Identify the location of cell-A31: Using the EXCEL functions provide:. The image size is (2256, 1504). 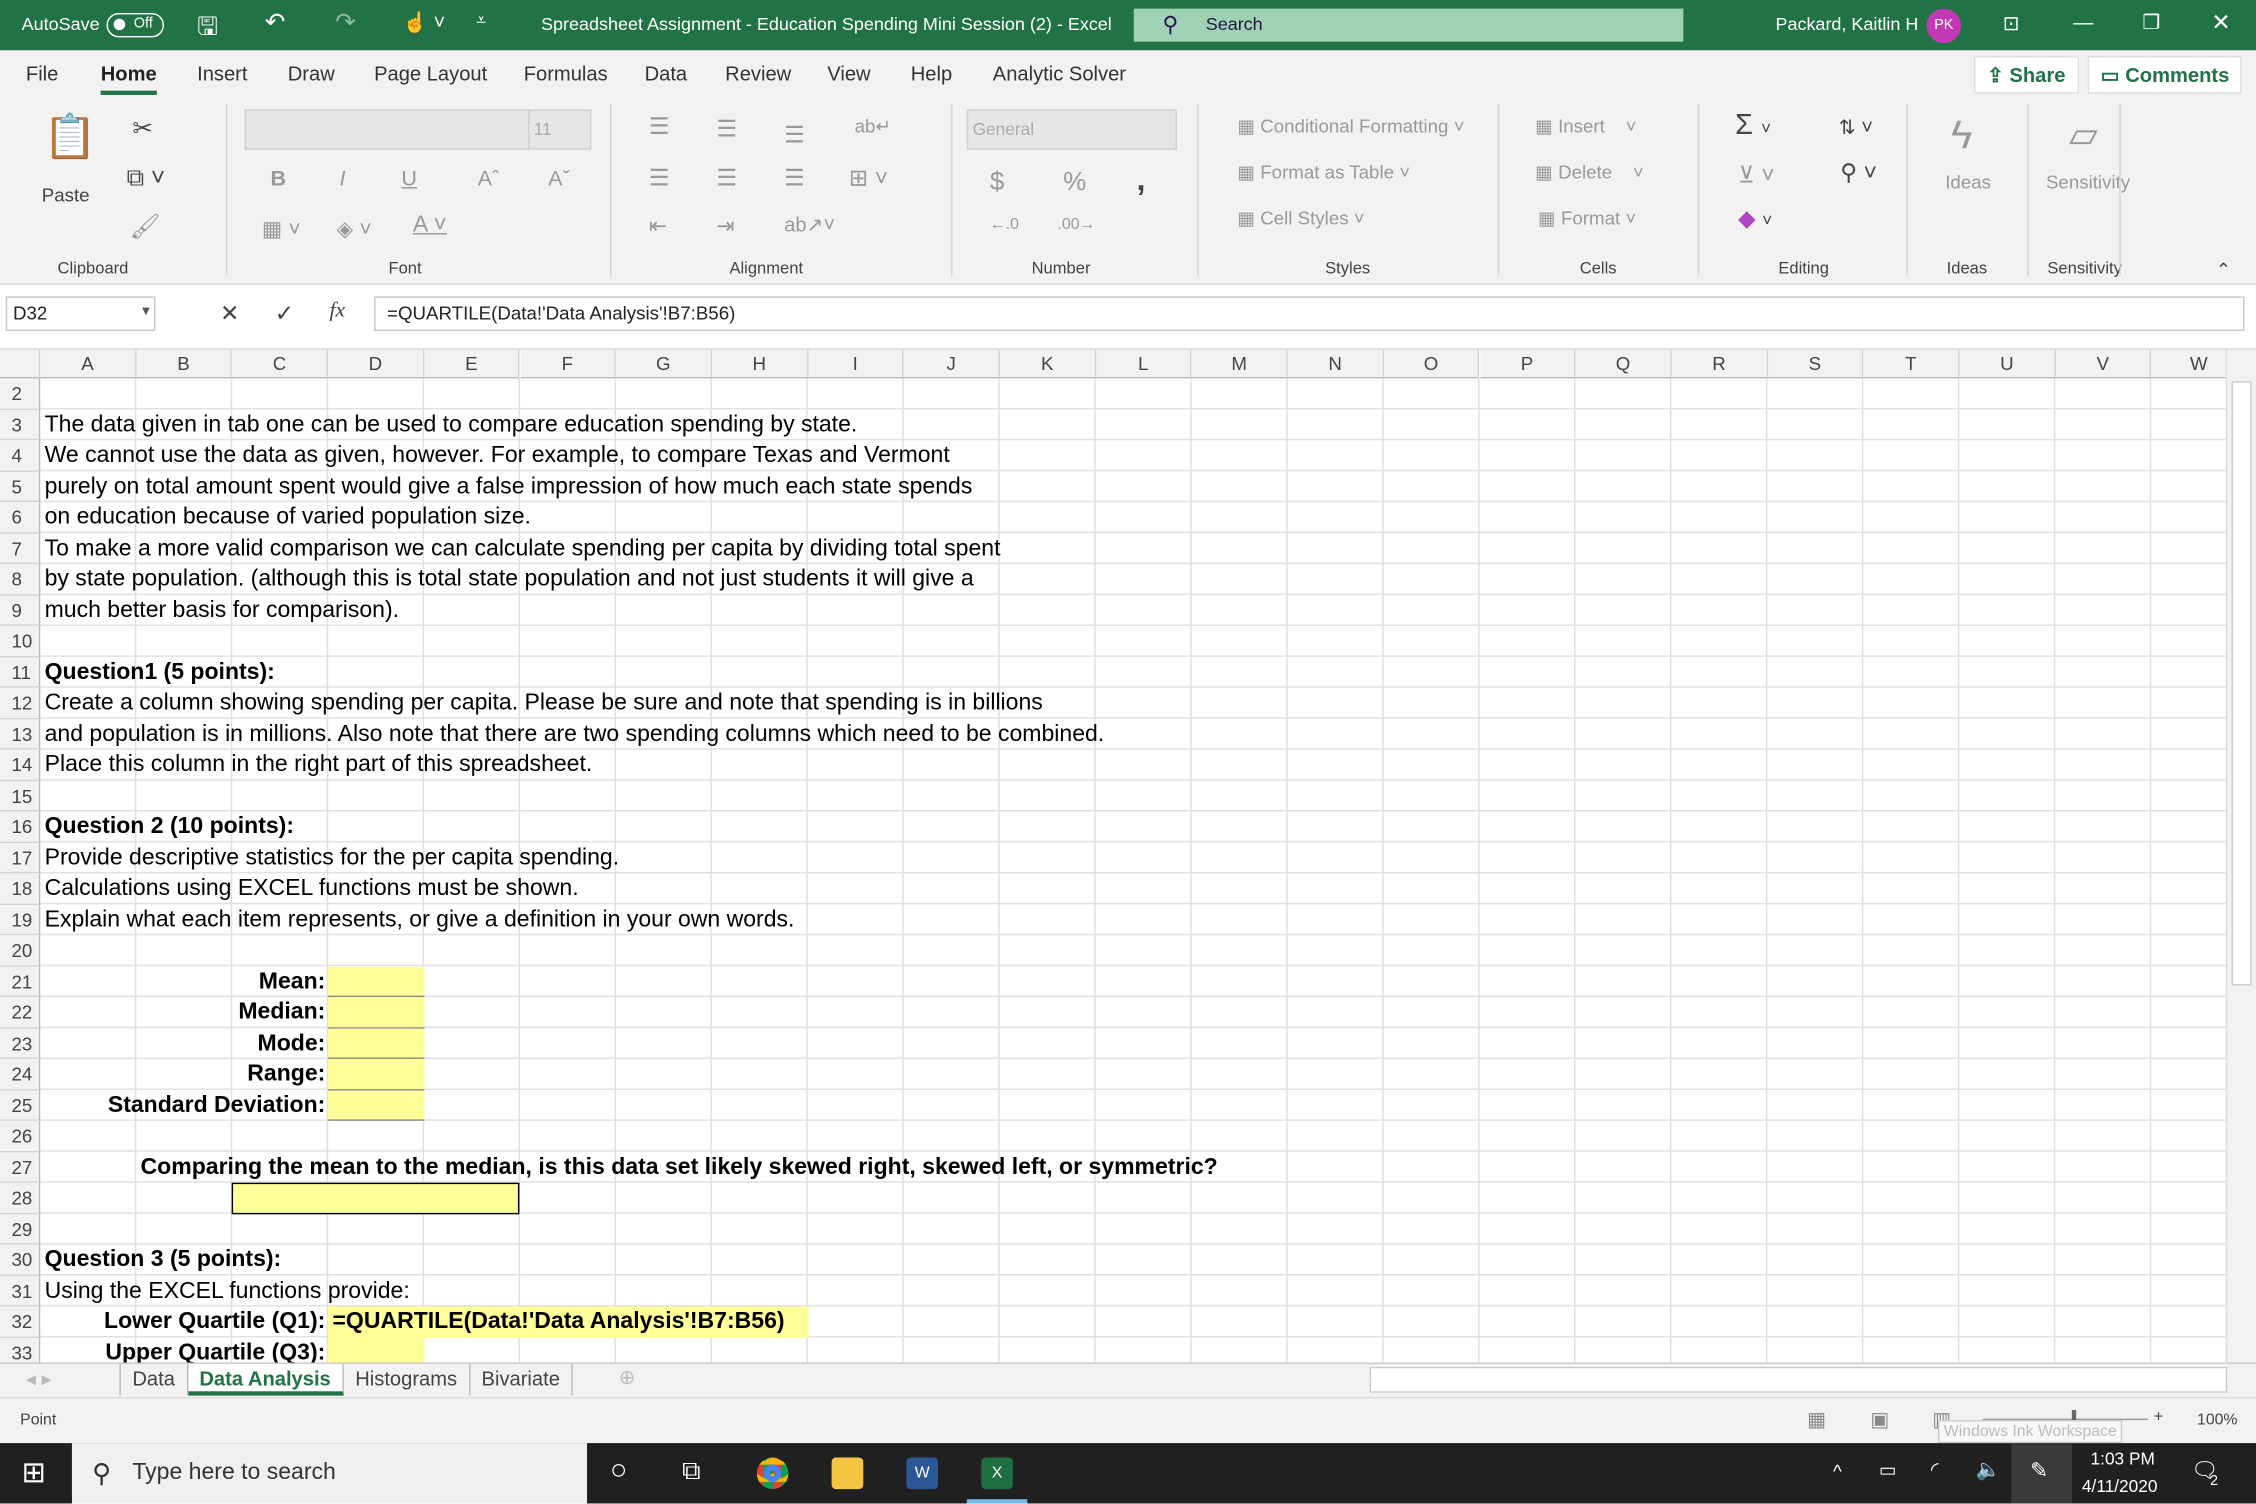
(227, 1290).